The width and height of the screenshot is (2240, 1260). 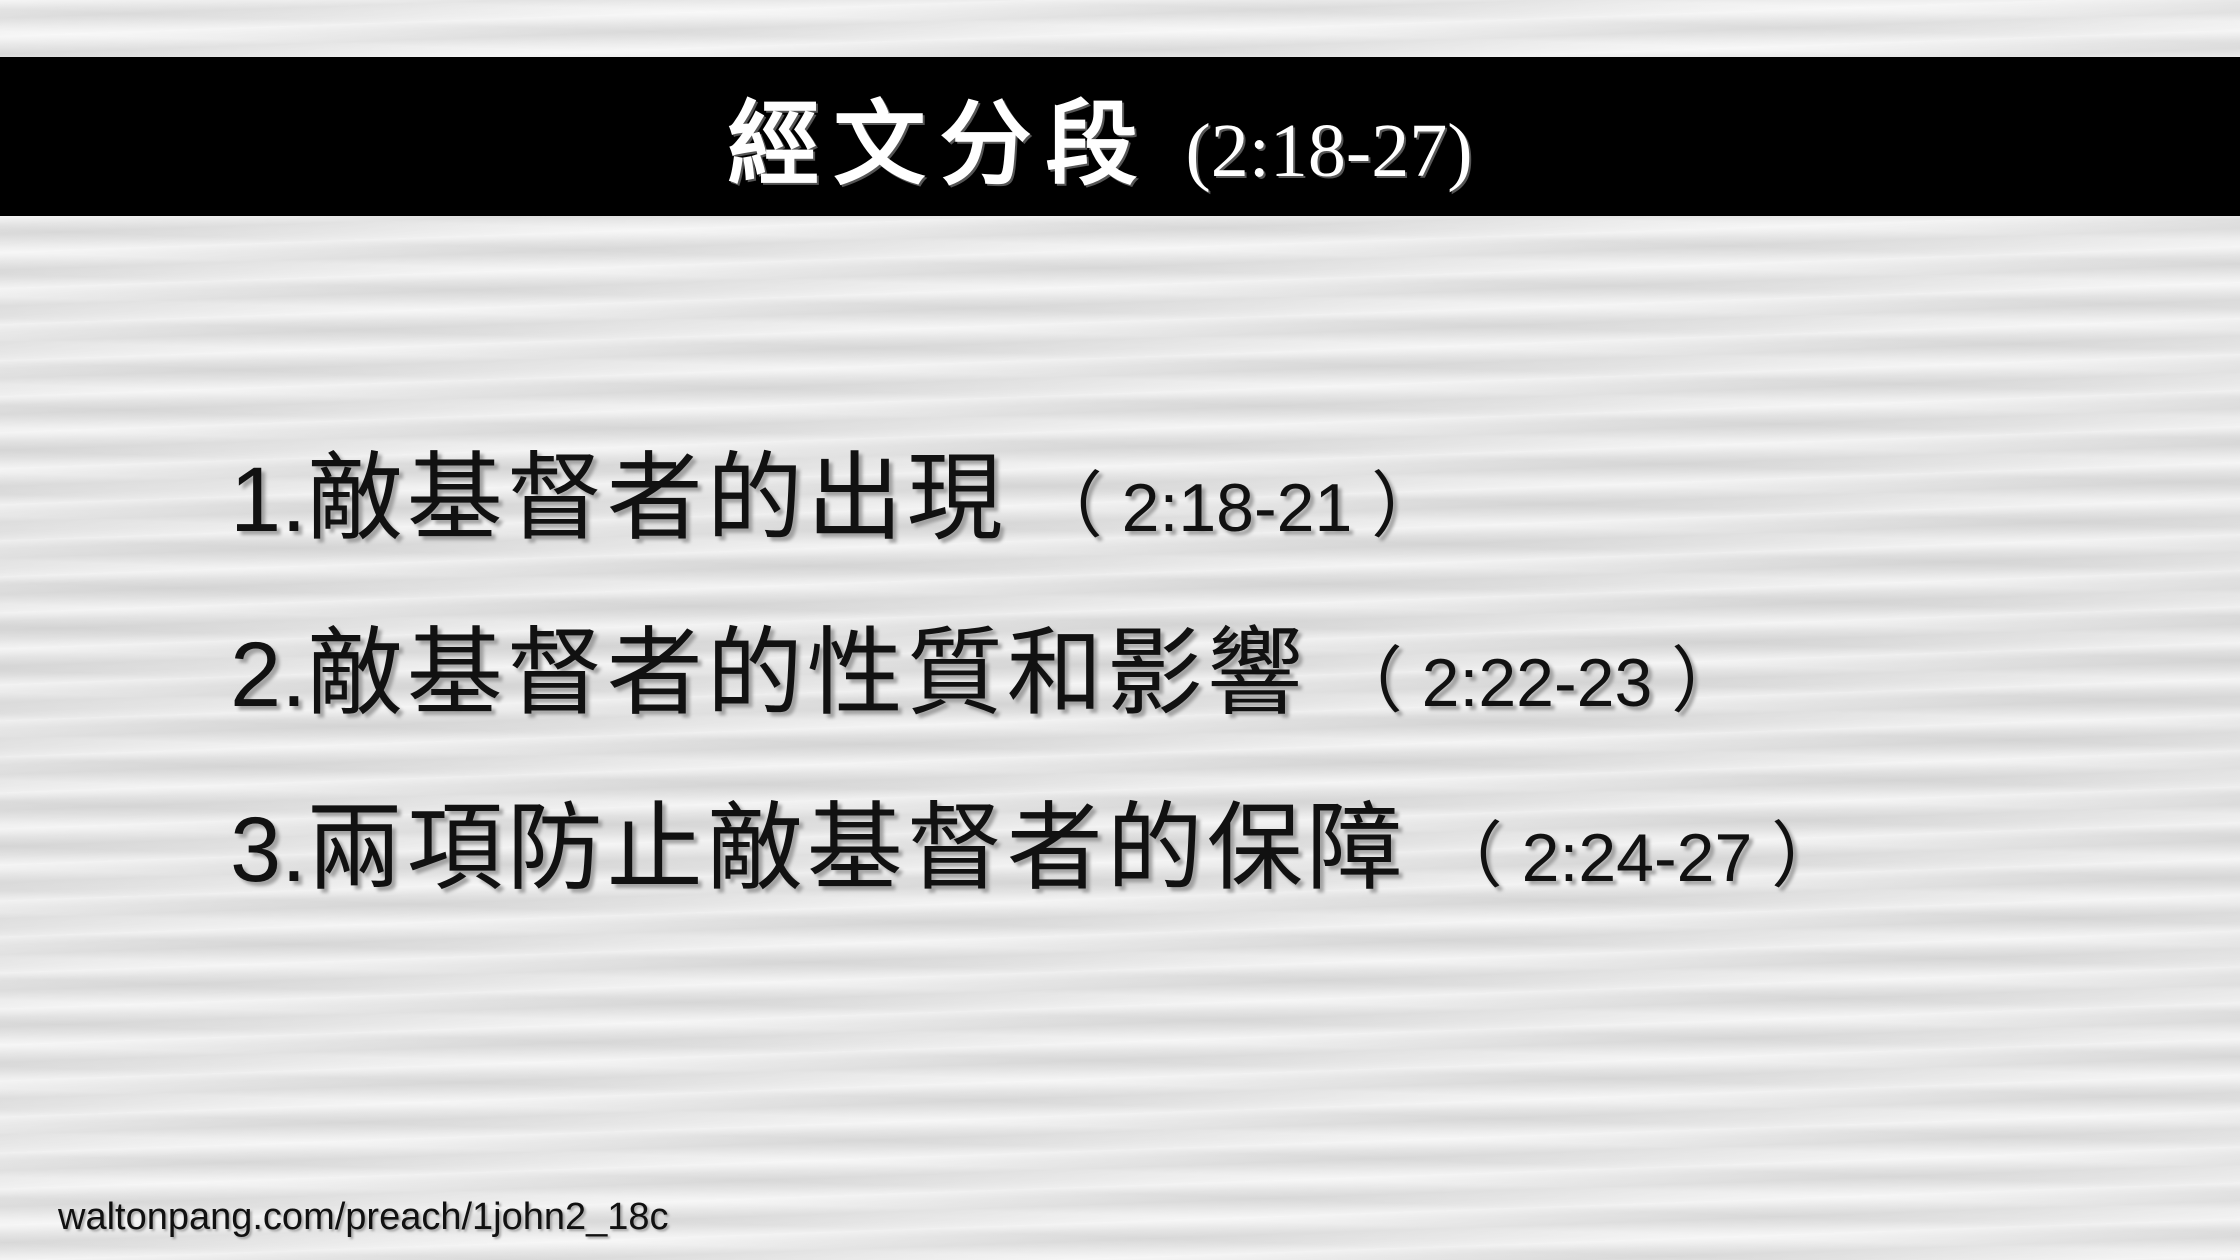 I want to click on section-item-1: 1. 敵基督者的出現 （ 2:18-21 ）, so click(x=1210, y=507).